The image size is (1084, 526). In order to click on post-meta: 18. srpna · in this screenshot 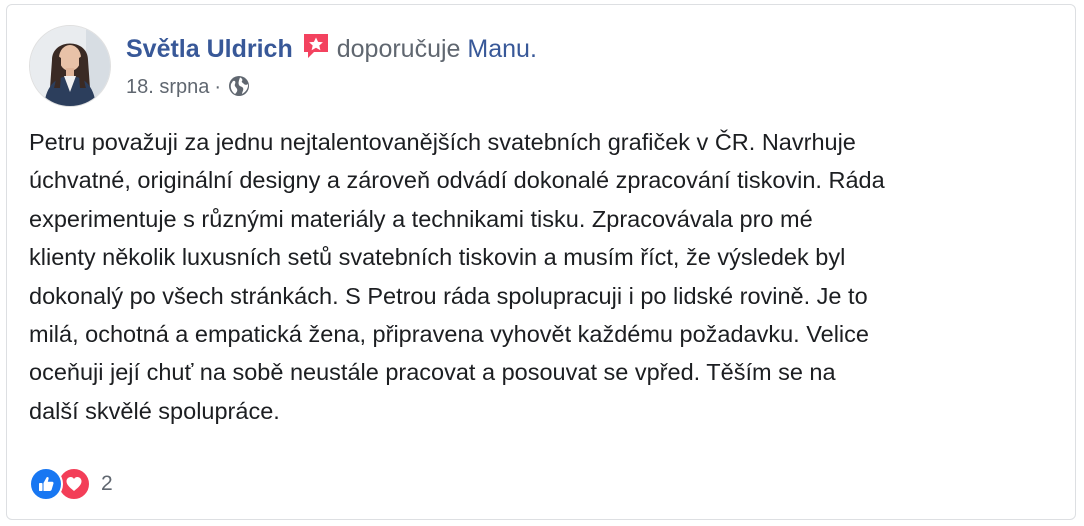, I will do `click(188, 89)`.